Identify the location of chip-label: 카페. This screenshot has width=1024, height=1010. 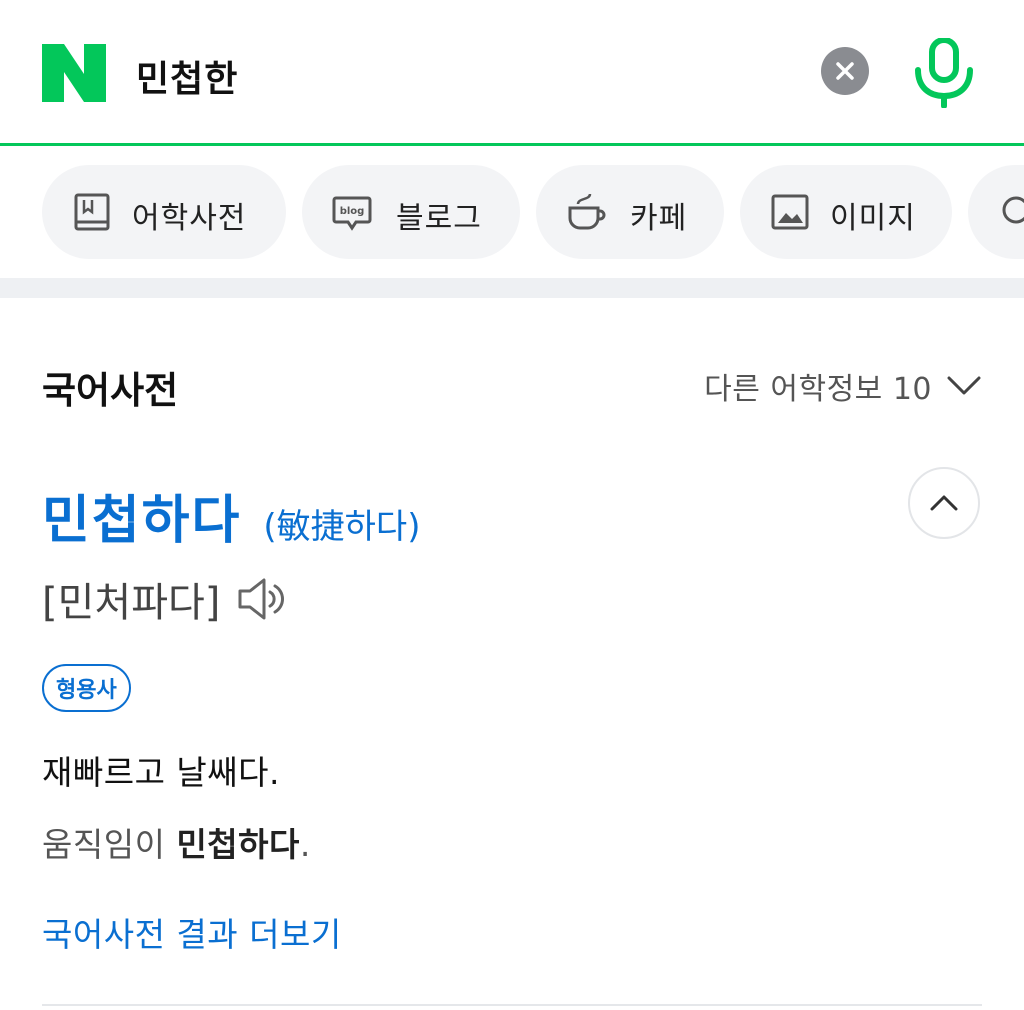
(659, 218).